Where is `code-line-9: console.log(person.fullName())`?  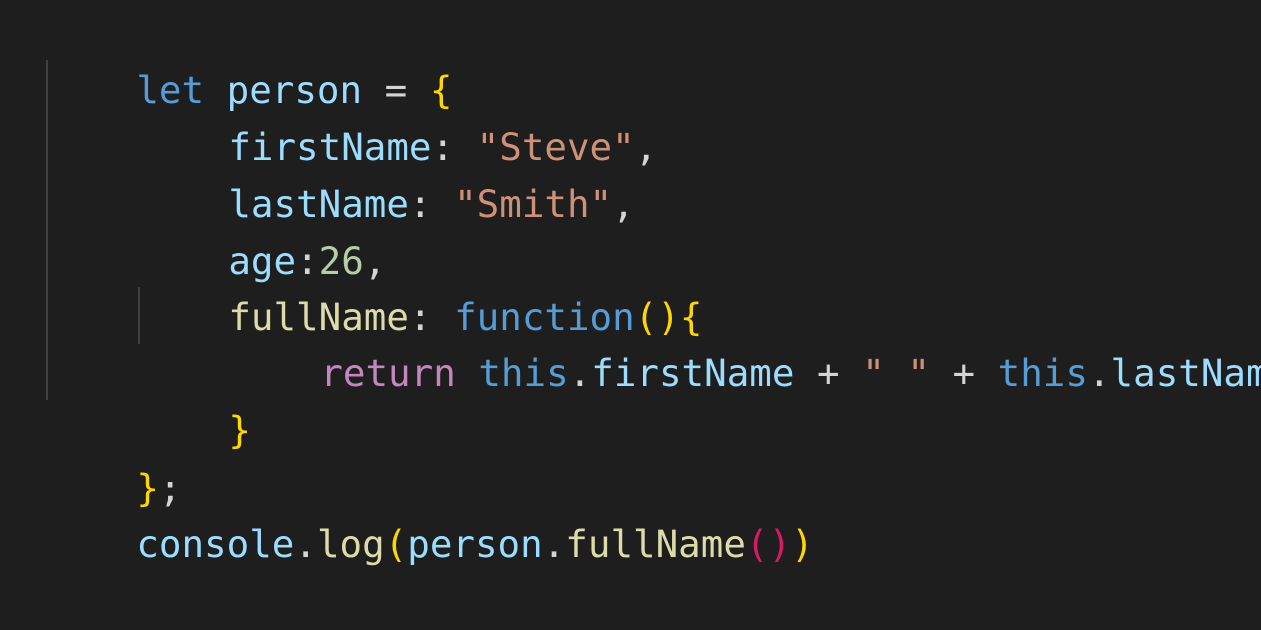 code-line-9: console.log(person.fullName()) is located at coordinates (429, 512).